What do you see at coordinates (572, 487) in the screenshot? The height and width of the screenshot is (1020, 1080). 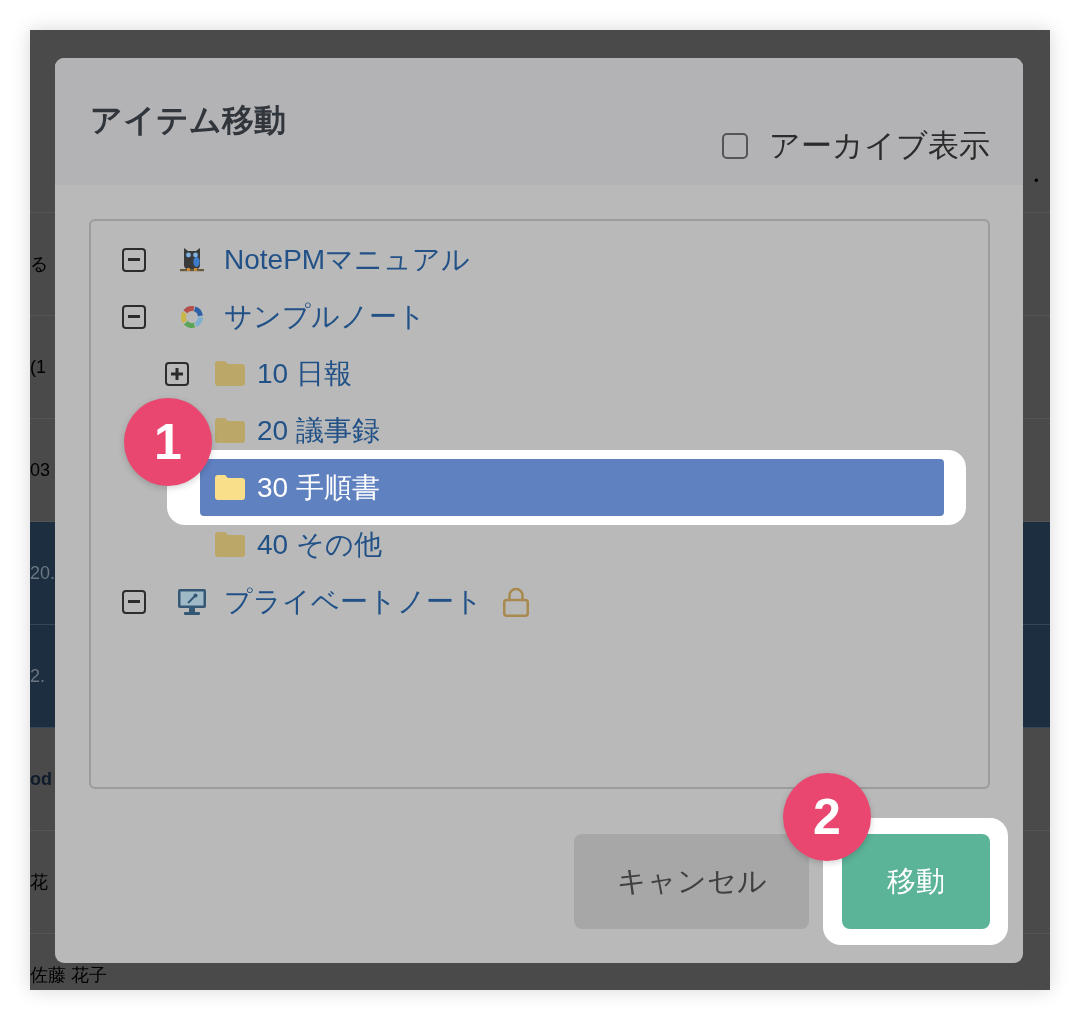 I see `tree-item: 30 手順書` at bounding box center [572, 487].